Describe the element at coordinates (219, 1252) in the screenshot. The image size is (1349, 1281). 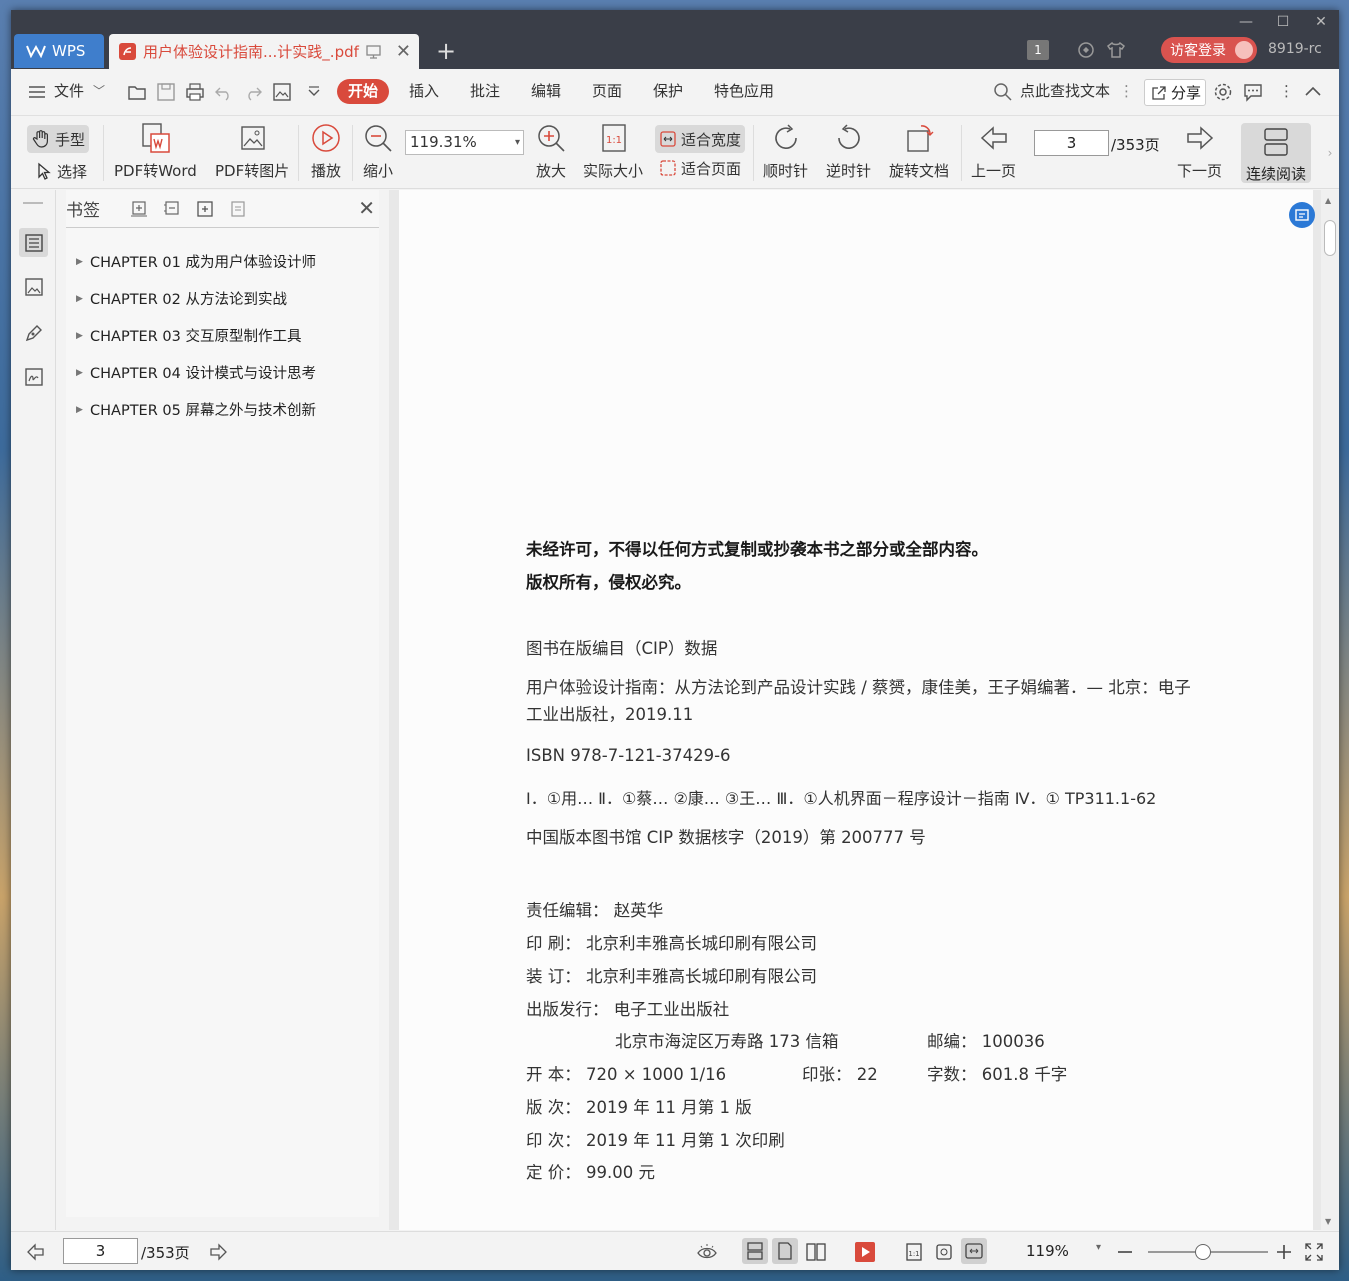
I see `next-page-icon` at that location.